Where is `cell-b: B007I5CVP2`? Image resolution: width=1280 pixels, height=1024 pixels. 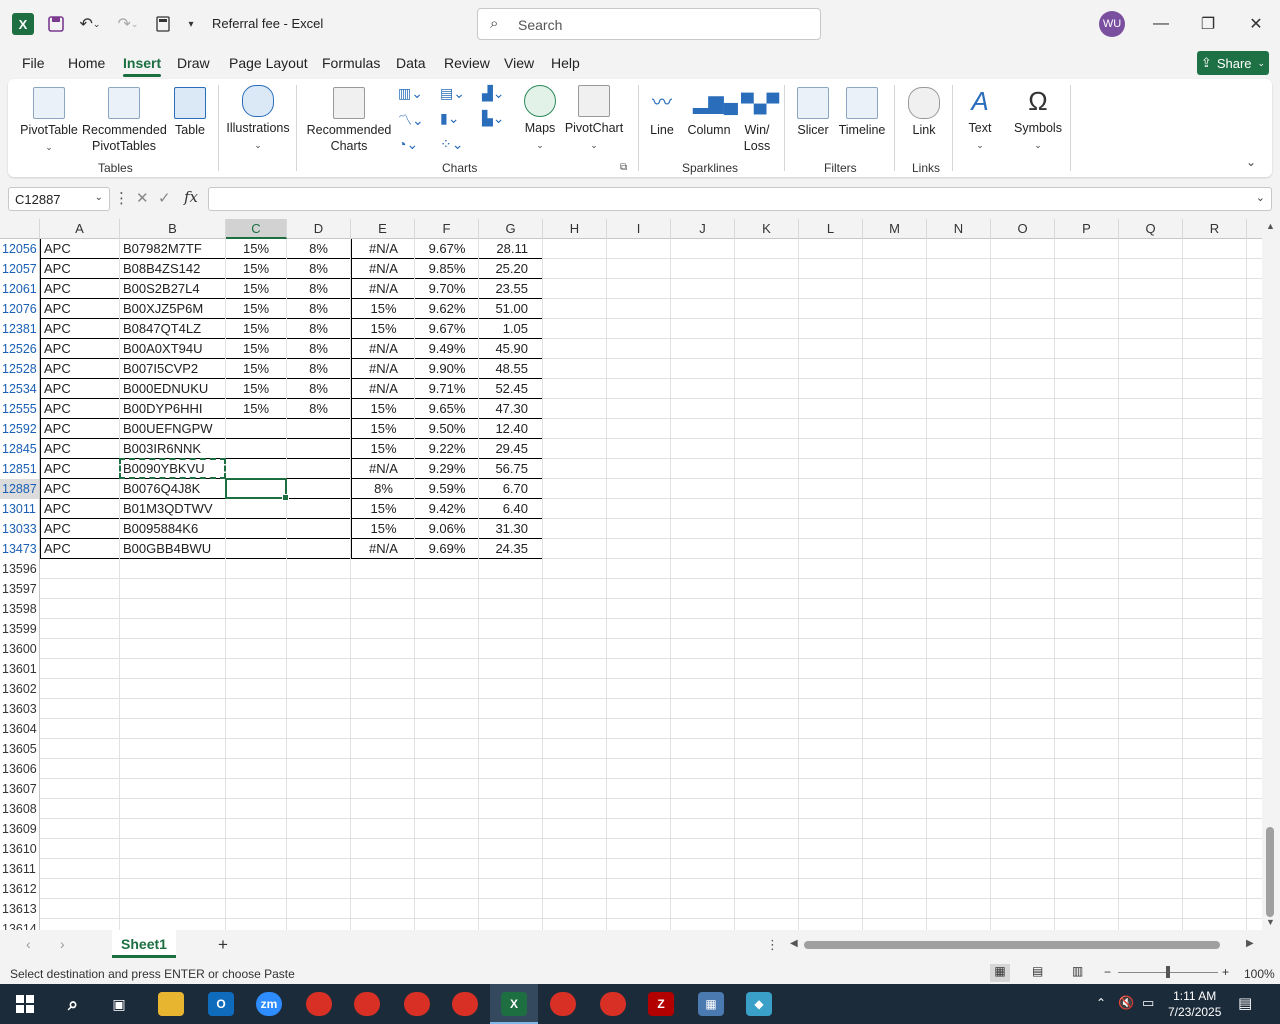
cell-b: B007I5CVP2 is located at coordinates (173, 369).